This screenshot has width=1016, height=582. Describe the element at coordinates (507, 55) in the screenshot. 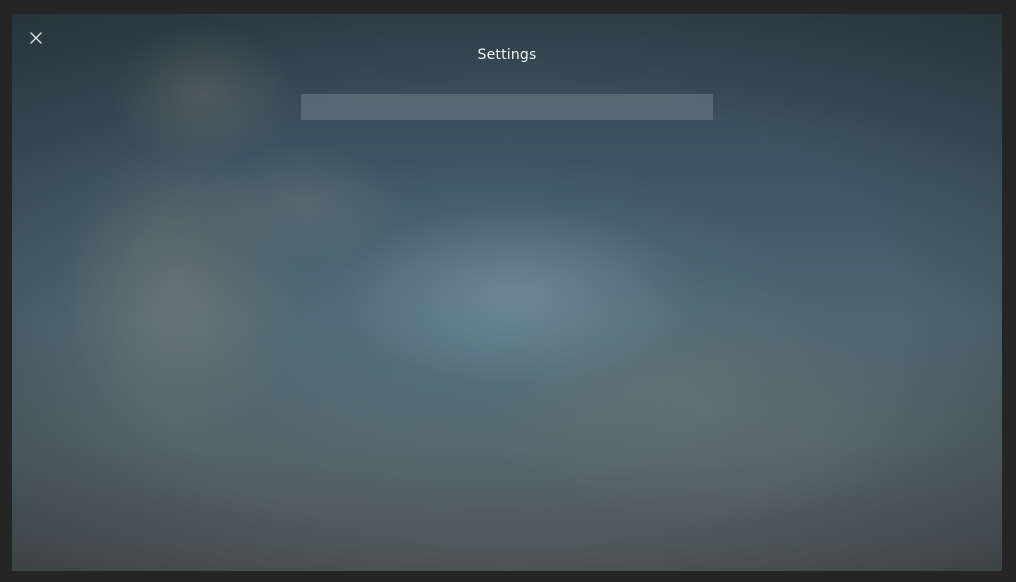

I see `page-title: Settings` at that location.